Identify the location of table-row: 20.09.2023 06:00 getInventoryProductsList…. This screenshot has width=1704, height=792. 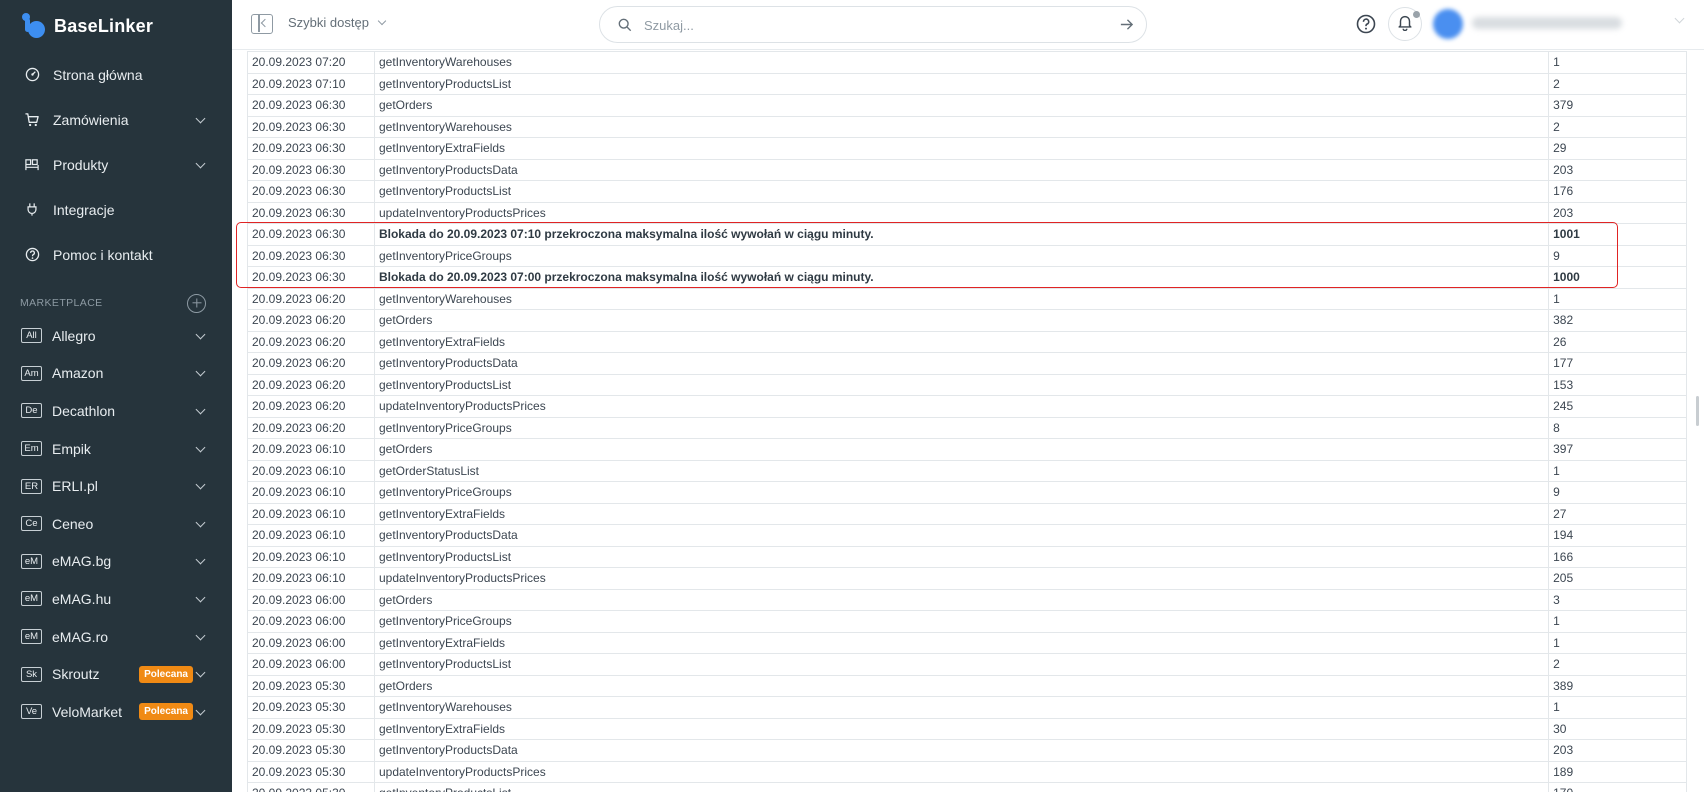
(967, 664).